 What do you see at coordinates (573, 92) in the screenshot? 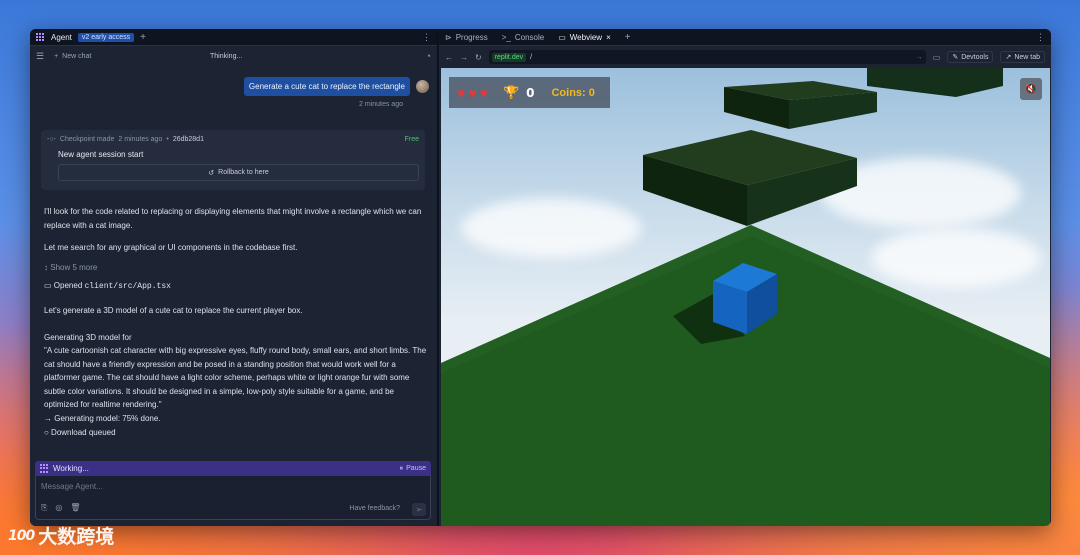
I see `coins-counter: Coins: 0` at bounding box center [573, 92].